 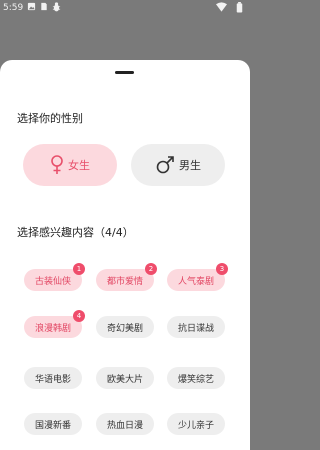 I want to click on bug-icon, so click(x=56, y=8).